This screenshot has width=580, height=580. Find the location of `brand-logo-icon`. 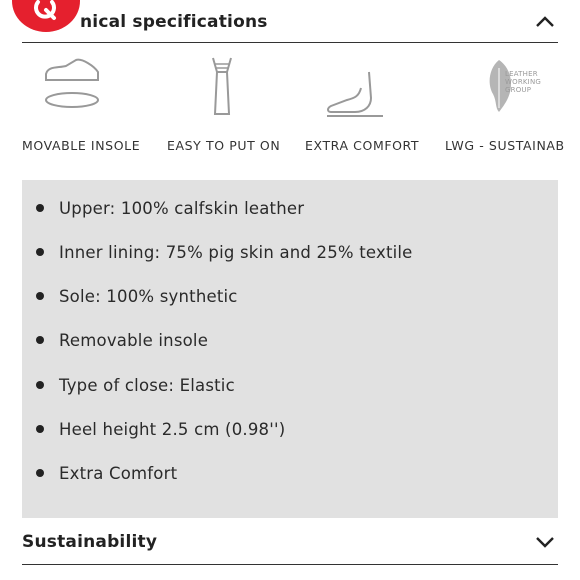

brand-logo-icon is located at coordinates (45, 10).